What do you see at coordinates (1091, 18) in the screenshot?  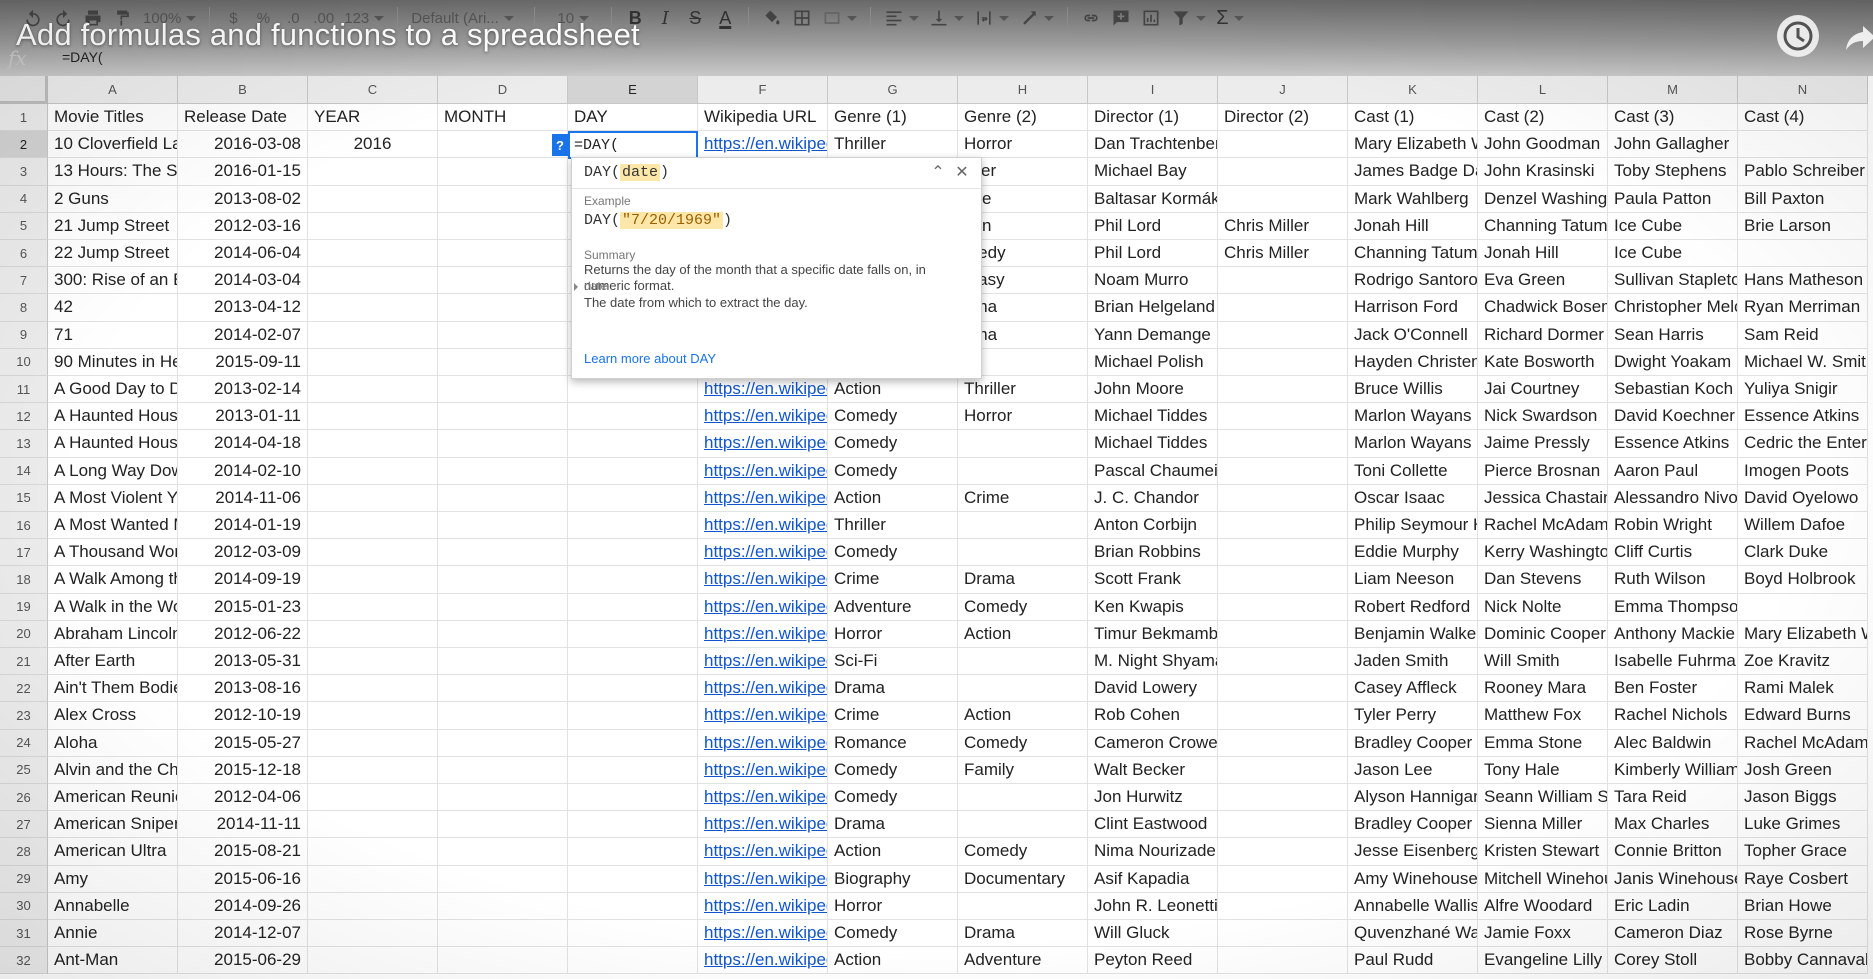 I see `link-icon` at bounding box center [1091, 18].